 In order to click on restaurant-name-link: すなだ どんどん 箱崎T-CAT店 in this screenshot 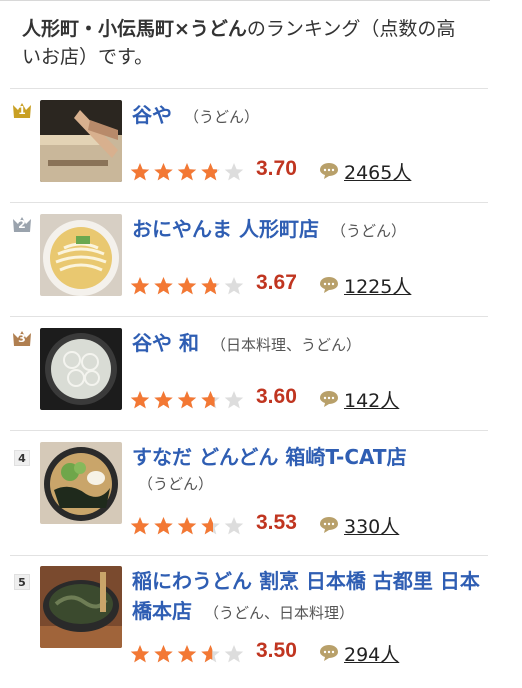, I will do `click(269, 457)`.